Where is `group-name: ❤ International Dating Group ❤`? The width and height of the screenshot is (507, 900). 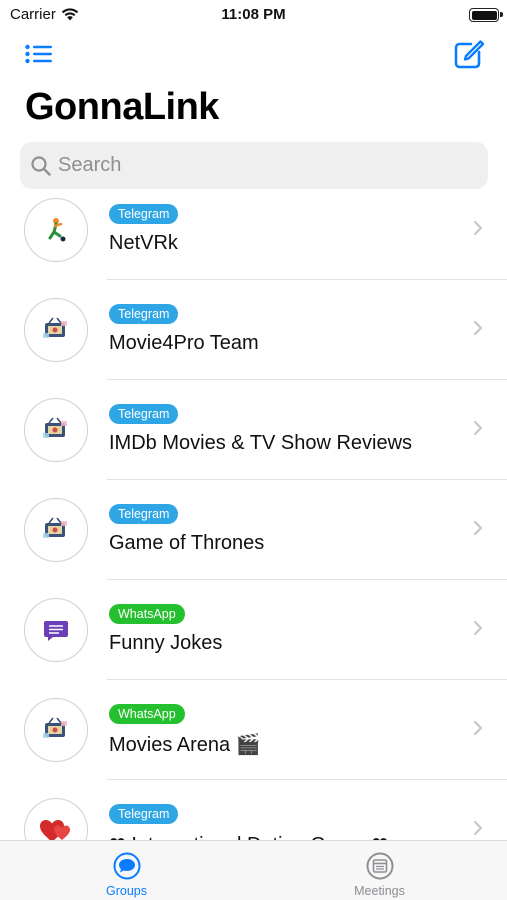
group-name: ❤ International Dating Group ❤ is located at coordinates (248, 836).